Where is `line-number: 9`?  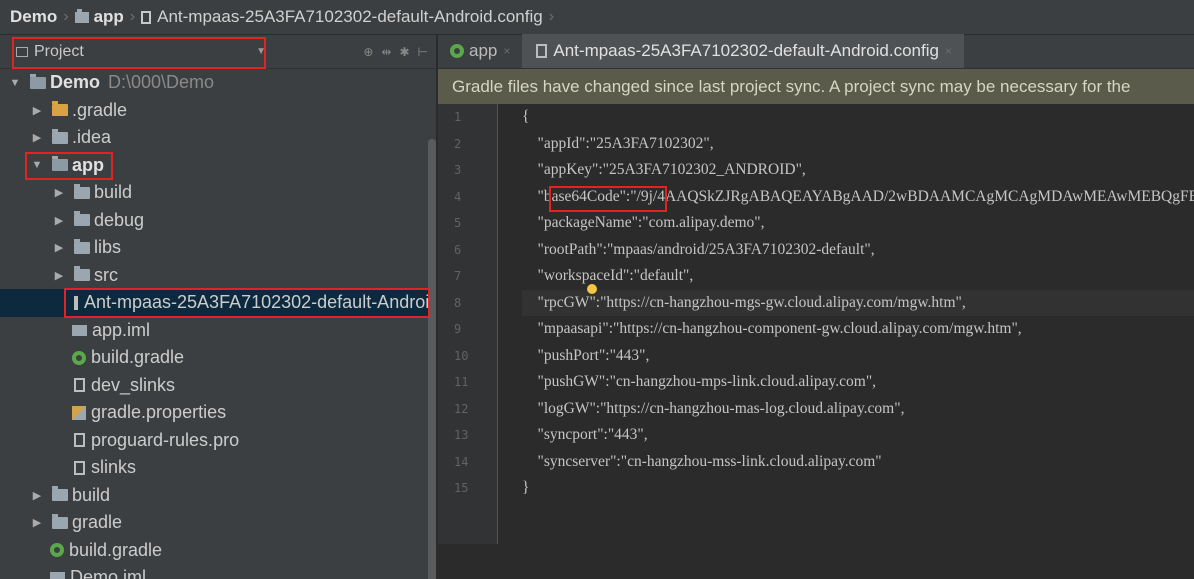
line-number: 9 is located at coordinates (458, 329).